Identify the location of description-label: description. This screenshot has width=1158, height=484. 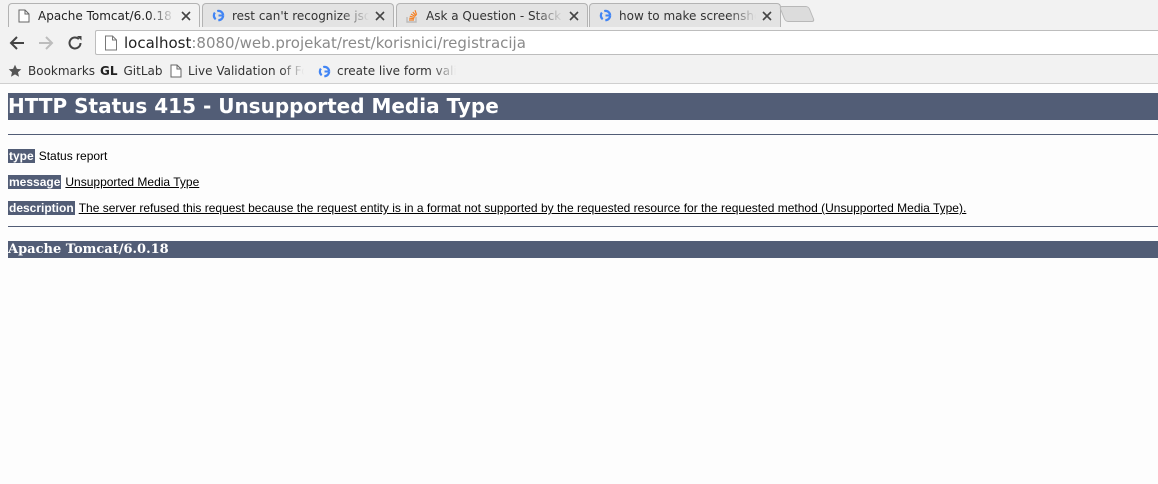
(41, 208).